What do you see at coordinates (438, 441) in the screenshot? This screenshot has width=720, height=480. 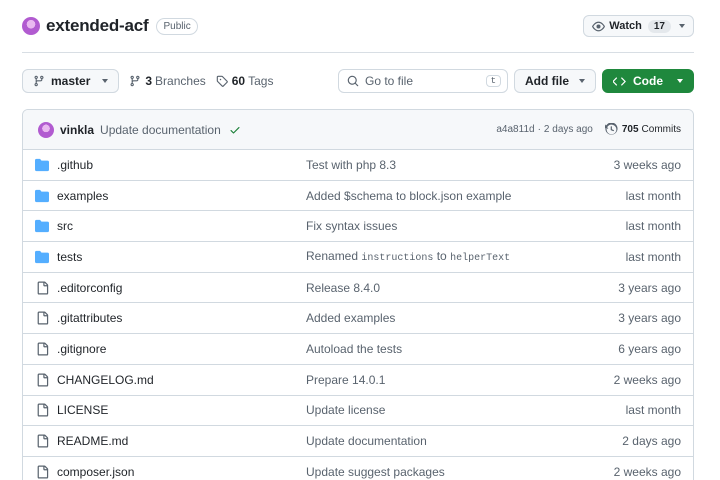 I see `file-commit-message: Update documentation` at bounding box center [438, 441].